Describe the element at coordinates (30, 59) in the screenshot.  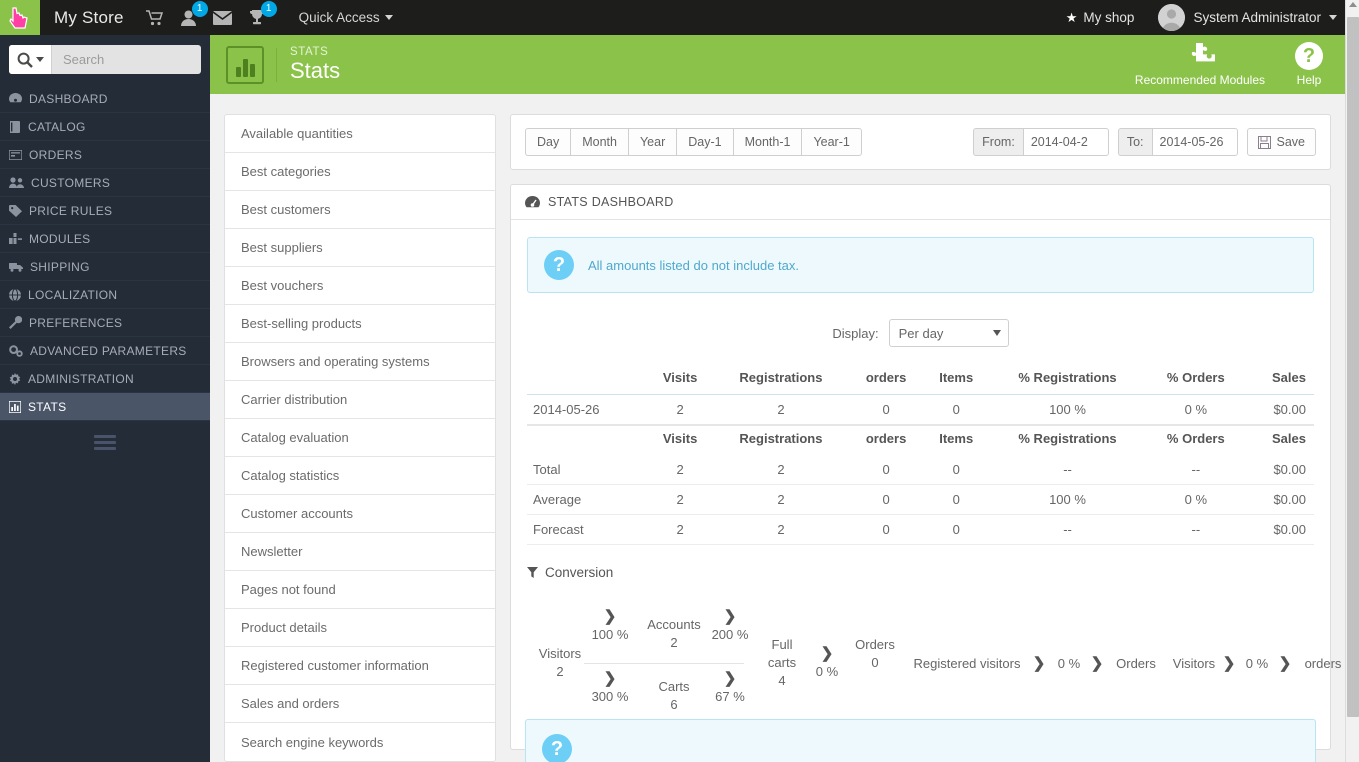
I see `search-icon` at that location.